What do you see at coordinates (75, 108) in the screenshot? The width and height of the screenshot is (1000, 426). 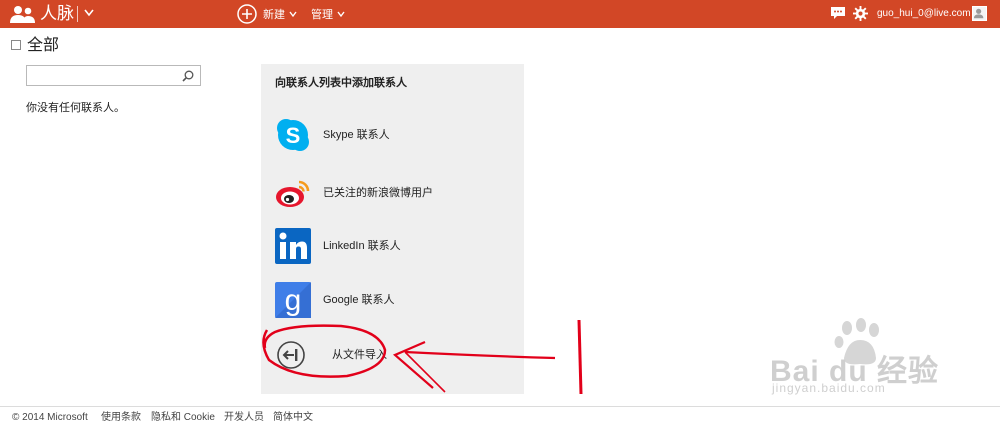 I see `empty-contacts-message: 你没有任何联系人。` at bounding box center [75, 108].